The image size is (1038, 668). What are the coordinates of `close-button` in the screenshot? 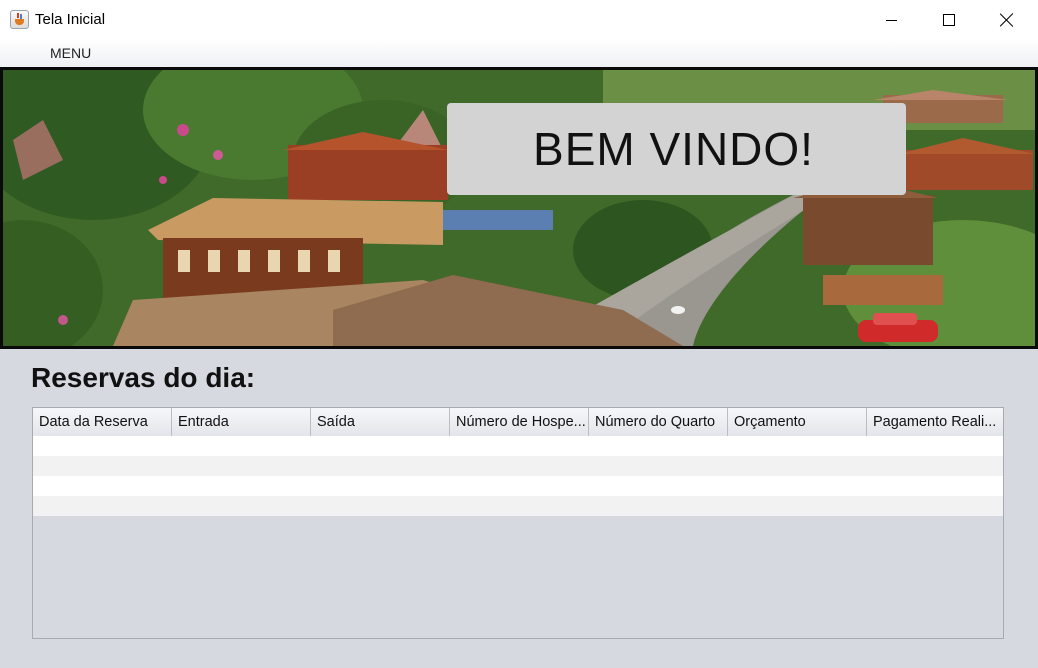 It's located at (1007, 20).